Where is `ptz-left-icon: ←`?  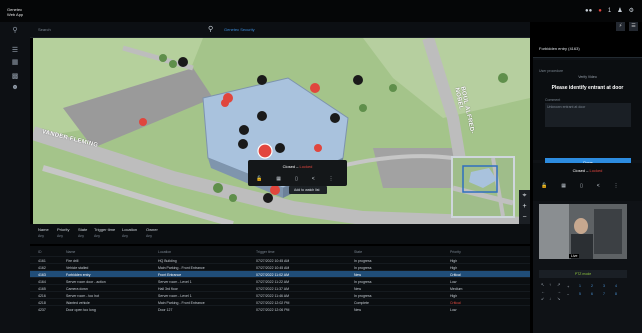
ptz-left-icon: ← is located at coordinates (543, 291).